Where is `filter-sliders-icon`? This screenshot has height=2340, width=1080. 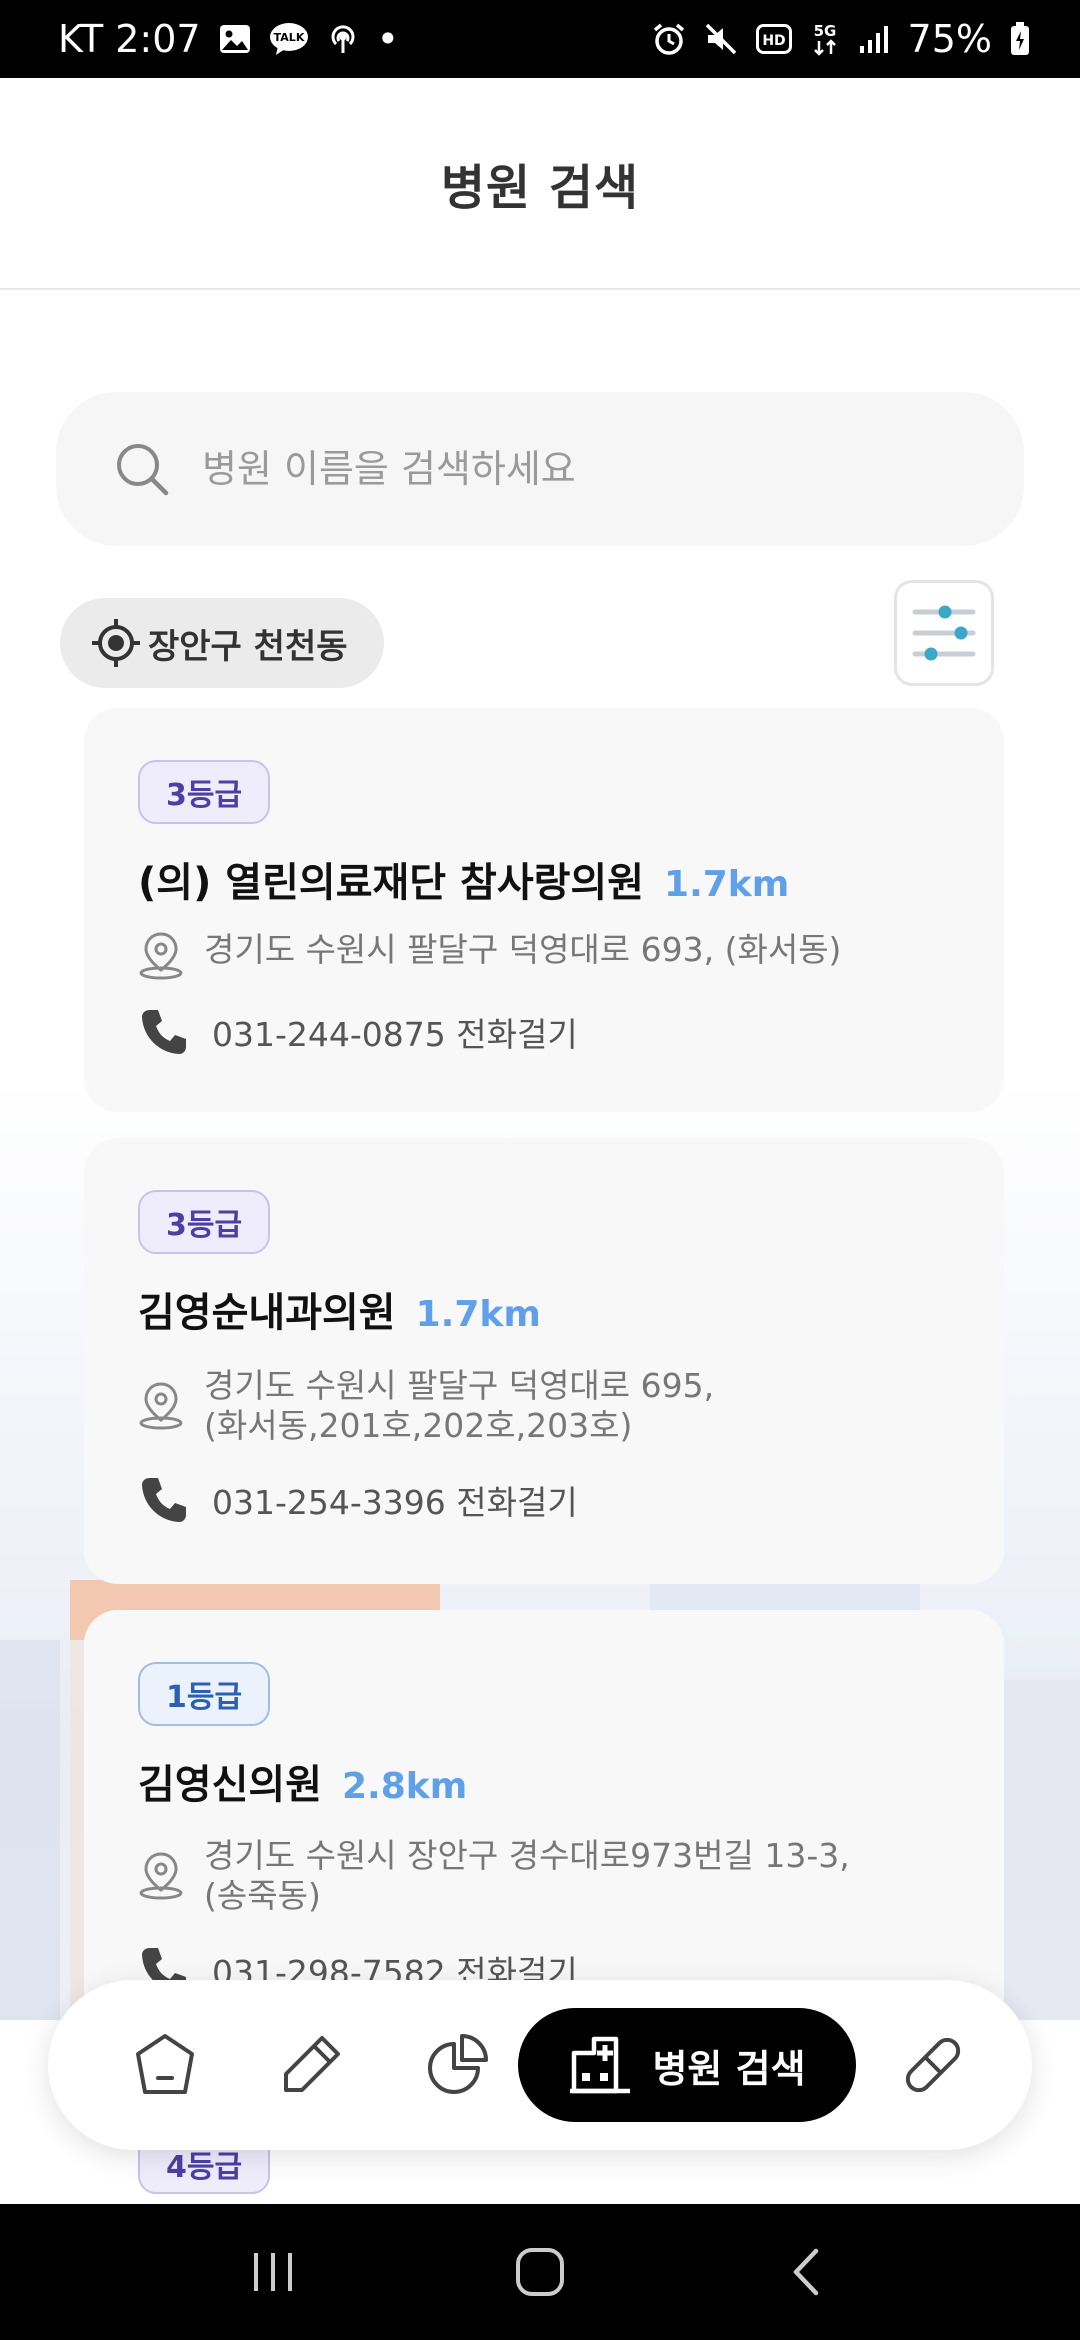 filter-sliders-icon is located at coordinates (944, 633).